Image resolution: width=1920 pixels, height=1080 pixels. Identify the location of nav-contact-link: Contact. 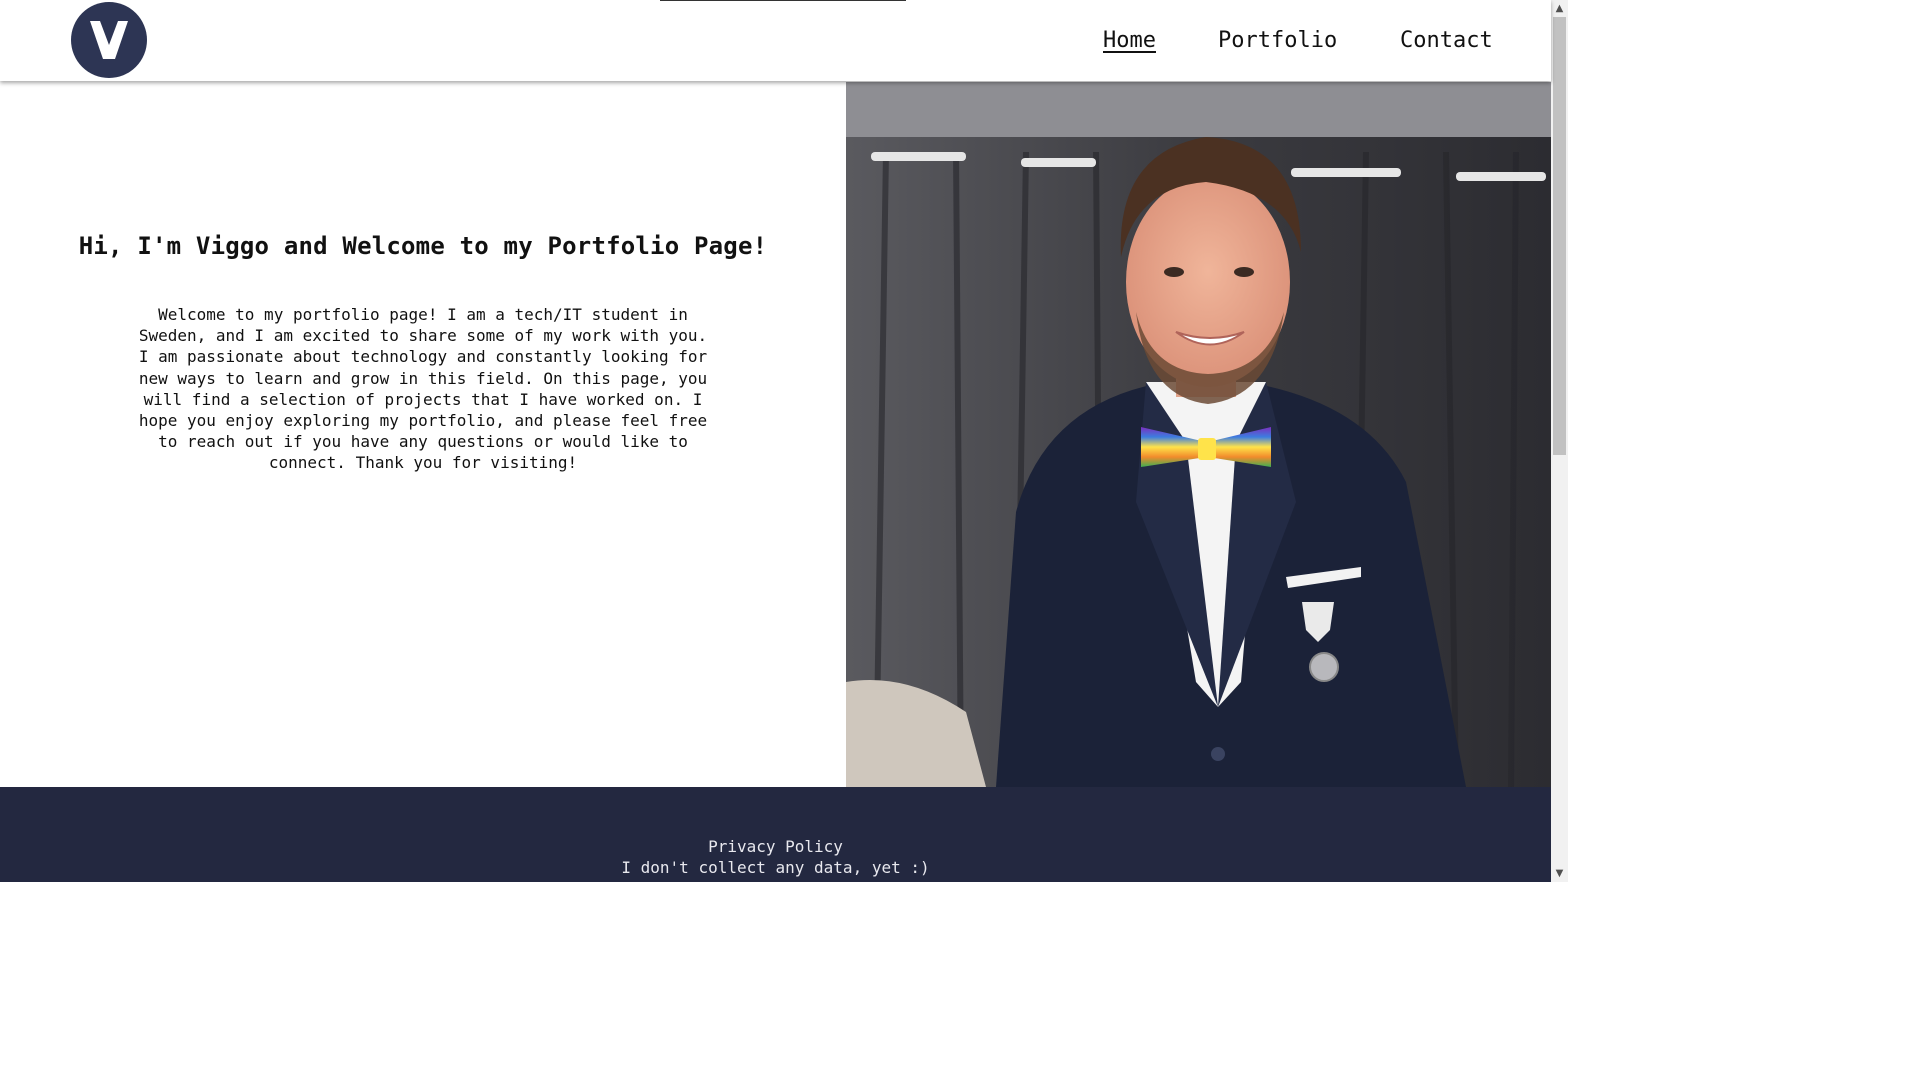
(1446, 40).